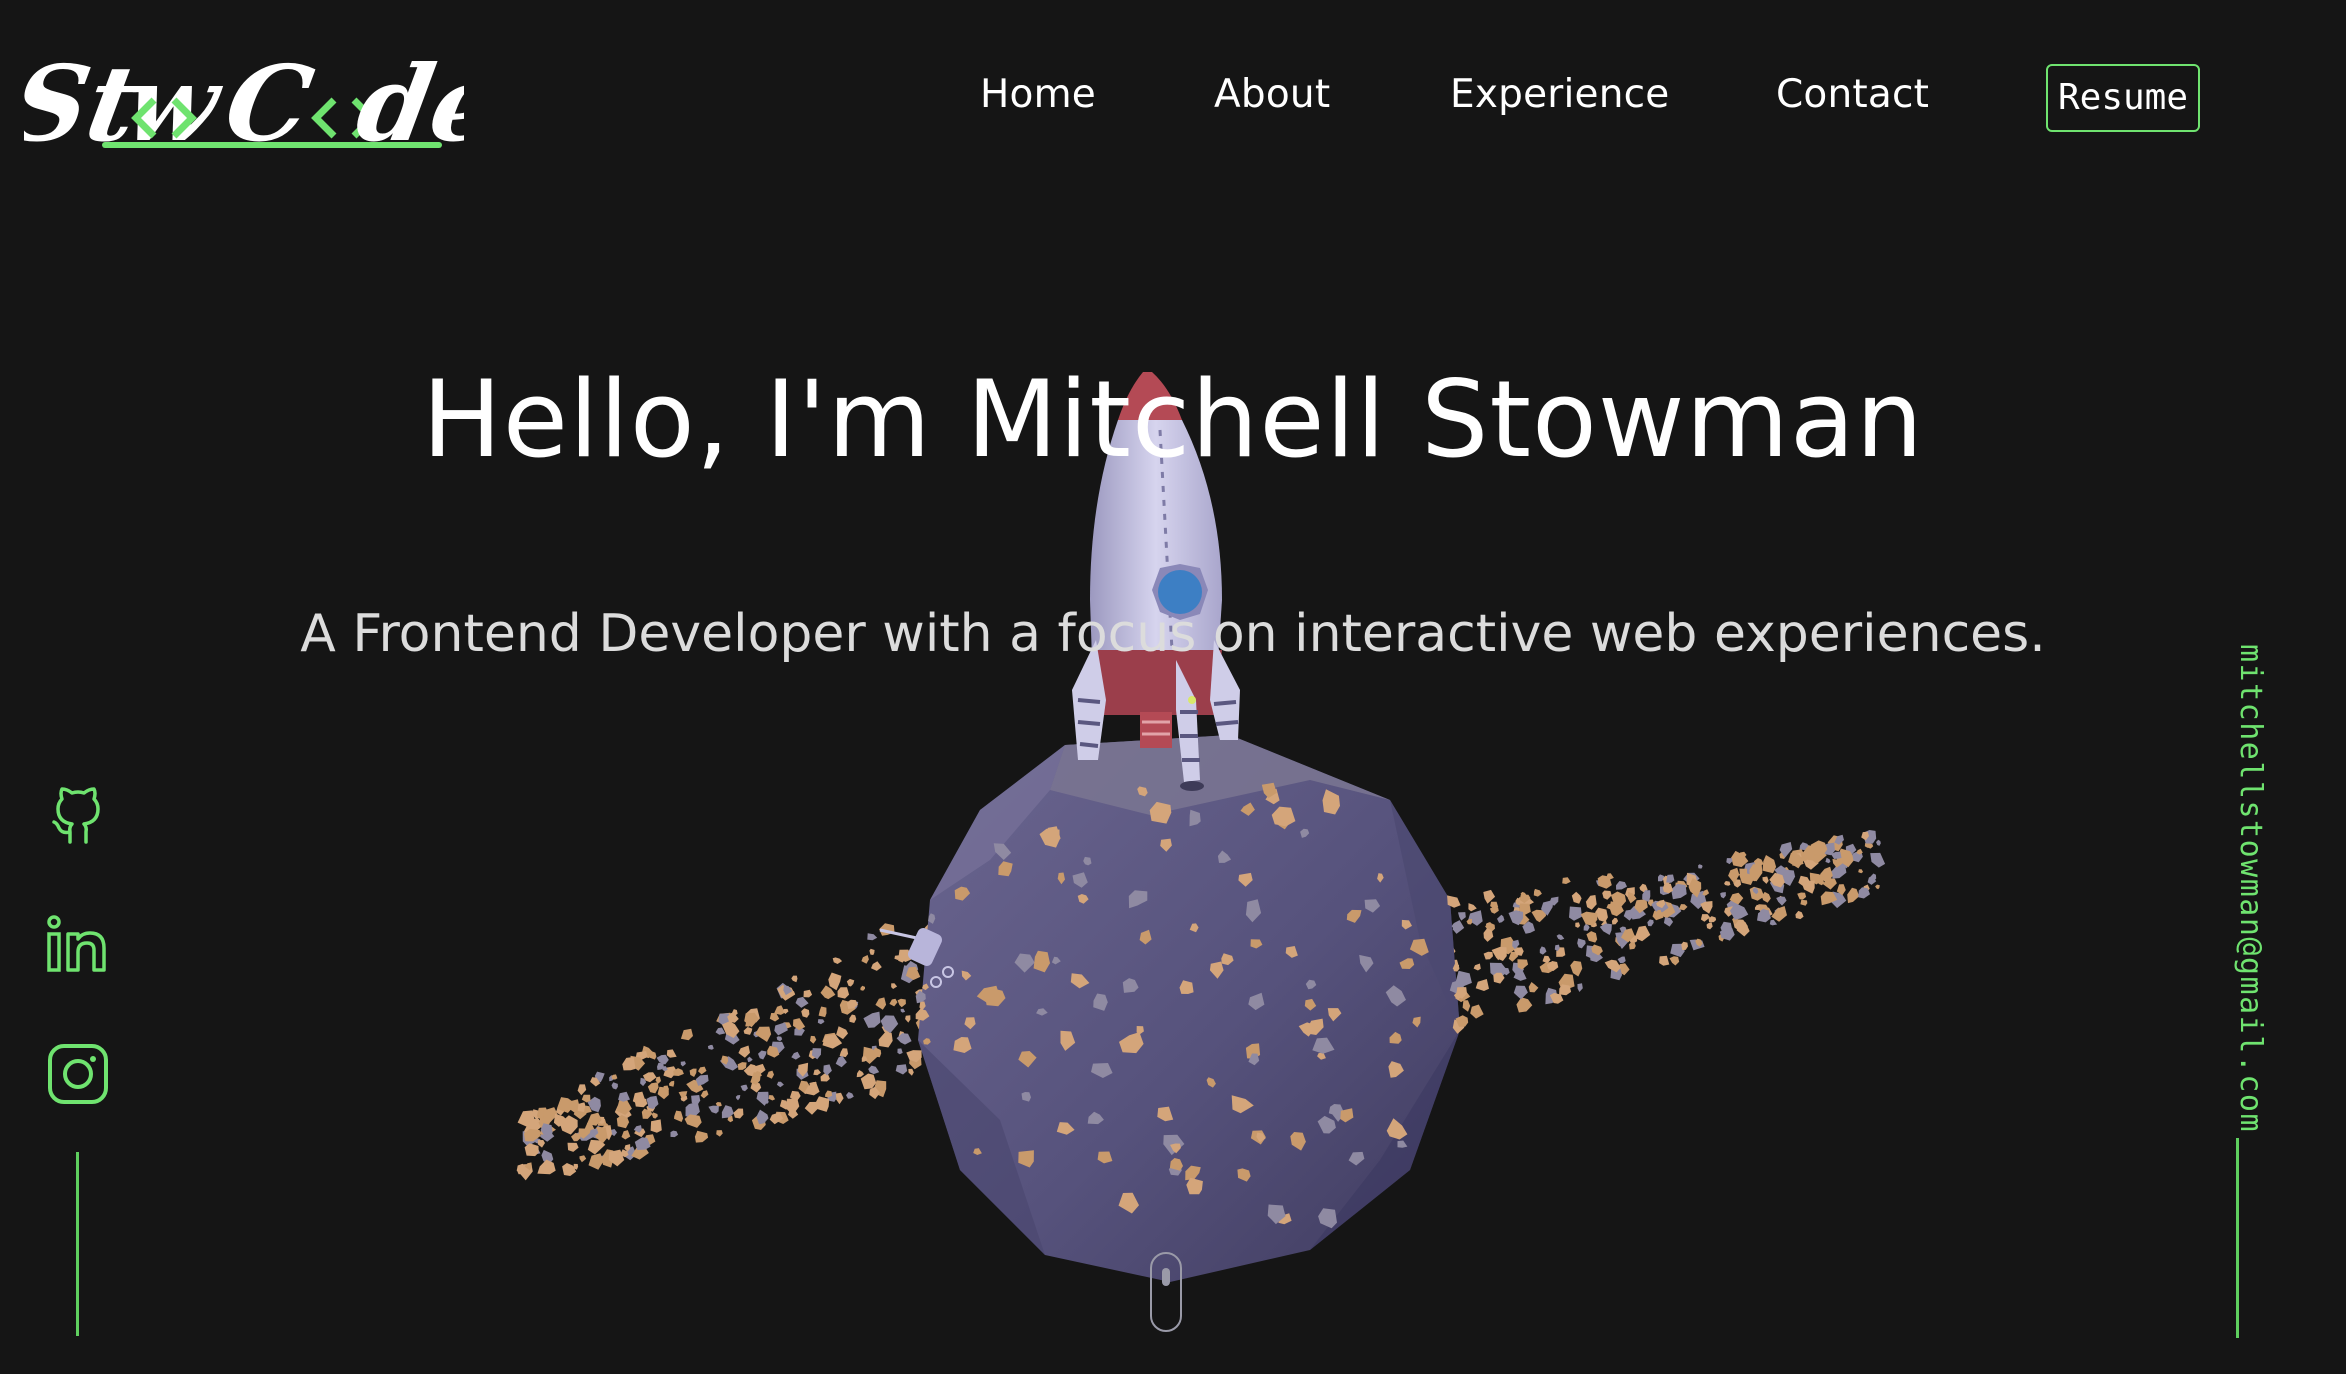 The width and height of the screenshot is (2346, 1374). What do you see at coordinates (1173, 419) in the screenshot?
I see `hero-title: Hello, I'm Mitchell Stowman` at bounding box center [1173, 419].